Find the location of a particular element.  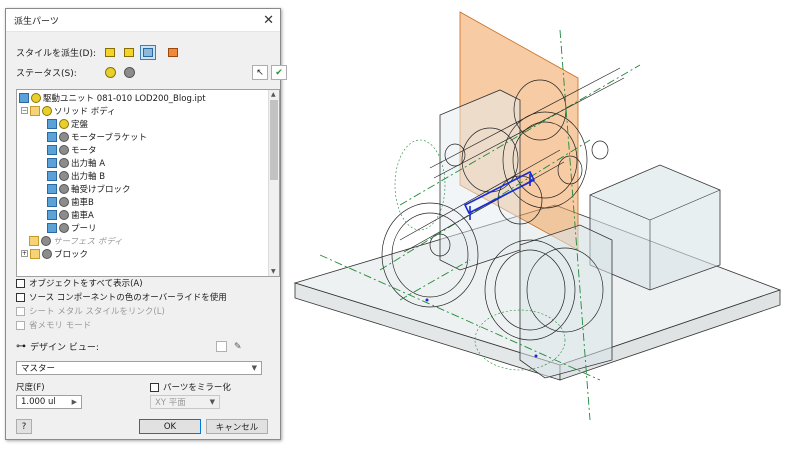

override-color-checkbox: ソース コンポーネントの色のオーバーライドを使用 is located at coordinates (121, 297).